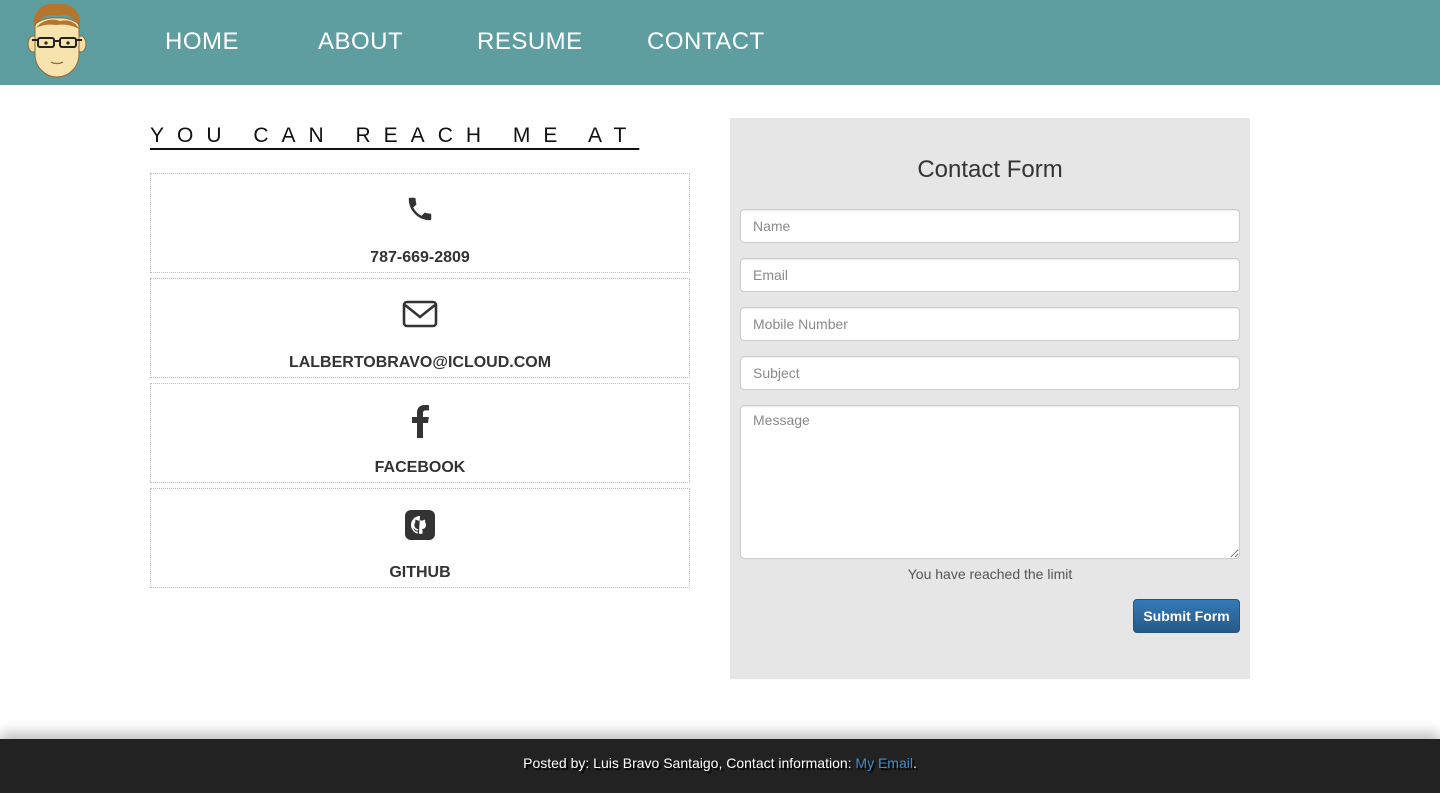 The height and width of the screenshot is (793, 1440). Describe the element at coordinates (990, 275) in the screenshot. I see `email-input` at that location.